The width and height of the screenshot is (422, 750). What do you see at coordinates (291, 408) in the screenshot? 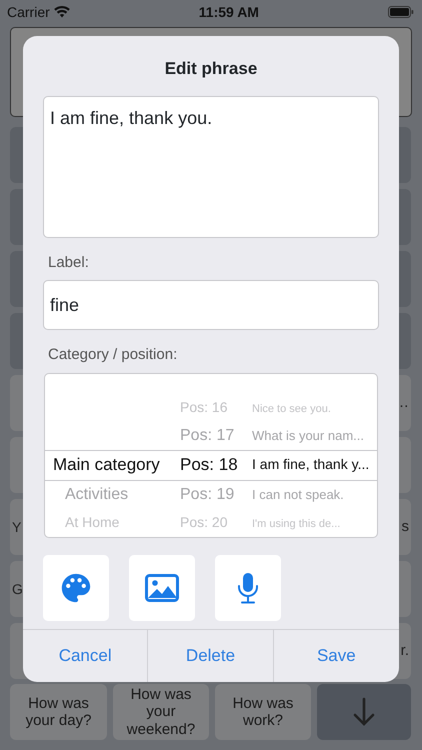
I see `picker-option: Nice to see you.` at bounding box center [291, 408].